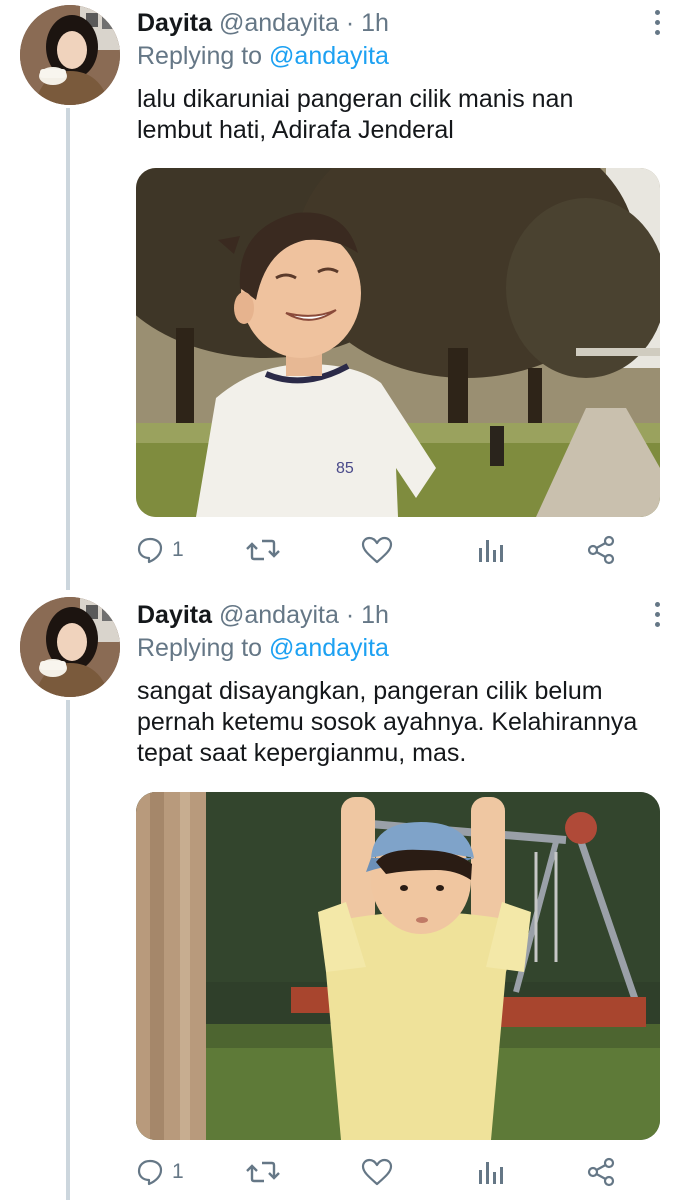  Describe the element at coordinates (295, 130) in the screenshot. I see `tweet-text-line: lembut hati, Adirafa Jenderal` at that location.